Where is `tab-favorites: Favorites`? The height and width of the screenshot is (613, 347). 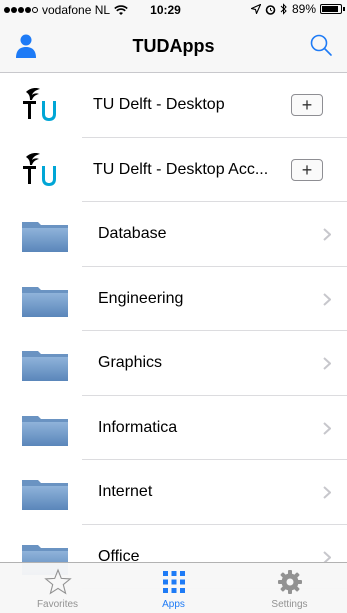 tab-favorites: Favorites is located at coordinates (57, 588).